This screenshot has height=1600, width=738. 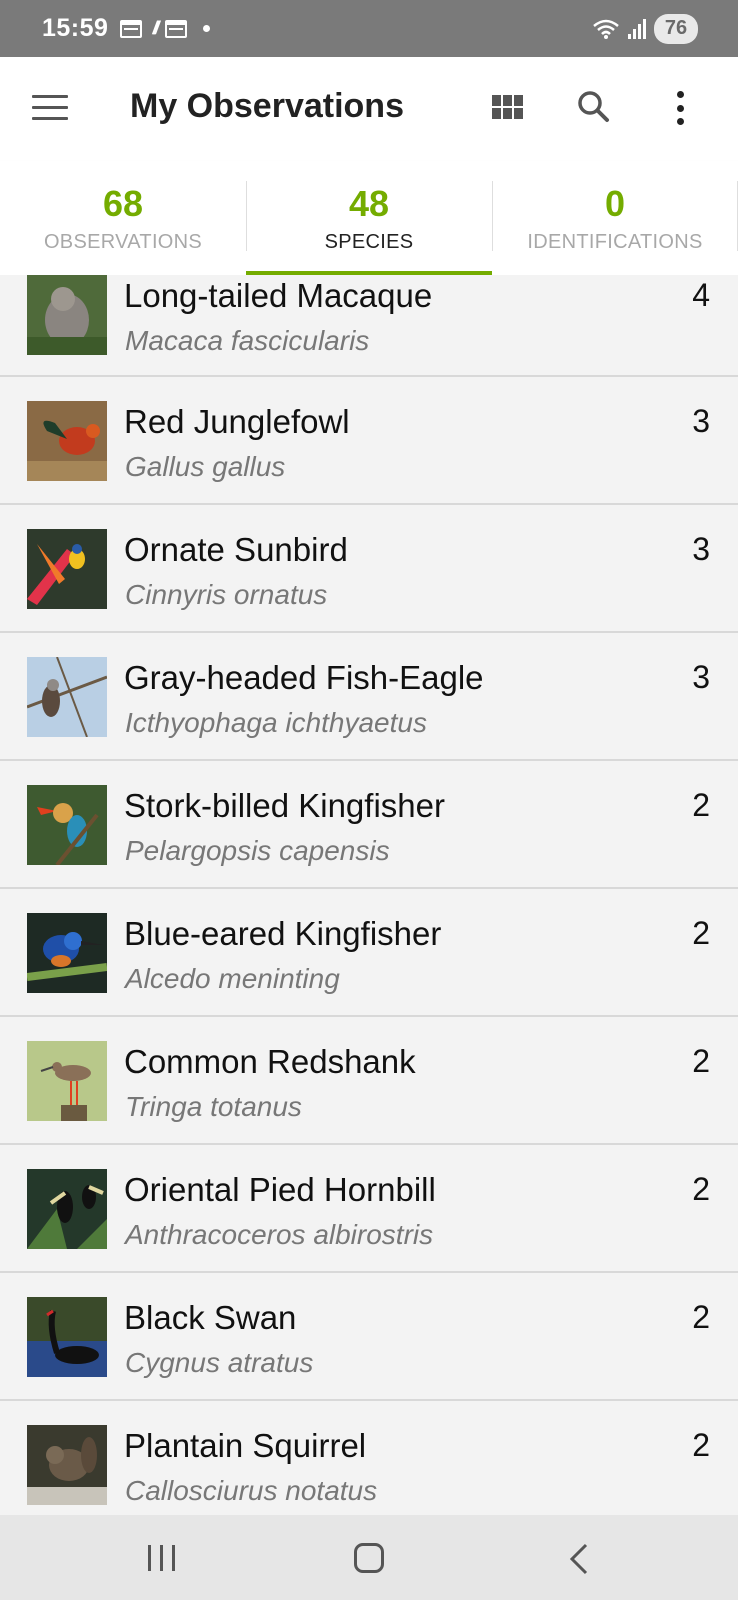 What do you see at coordinates (680, 108) in the screenshot?
I see `more-options-icon` at bounding box center [680, 108].